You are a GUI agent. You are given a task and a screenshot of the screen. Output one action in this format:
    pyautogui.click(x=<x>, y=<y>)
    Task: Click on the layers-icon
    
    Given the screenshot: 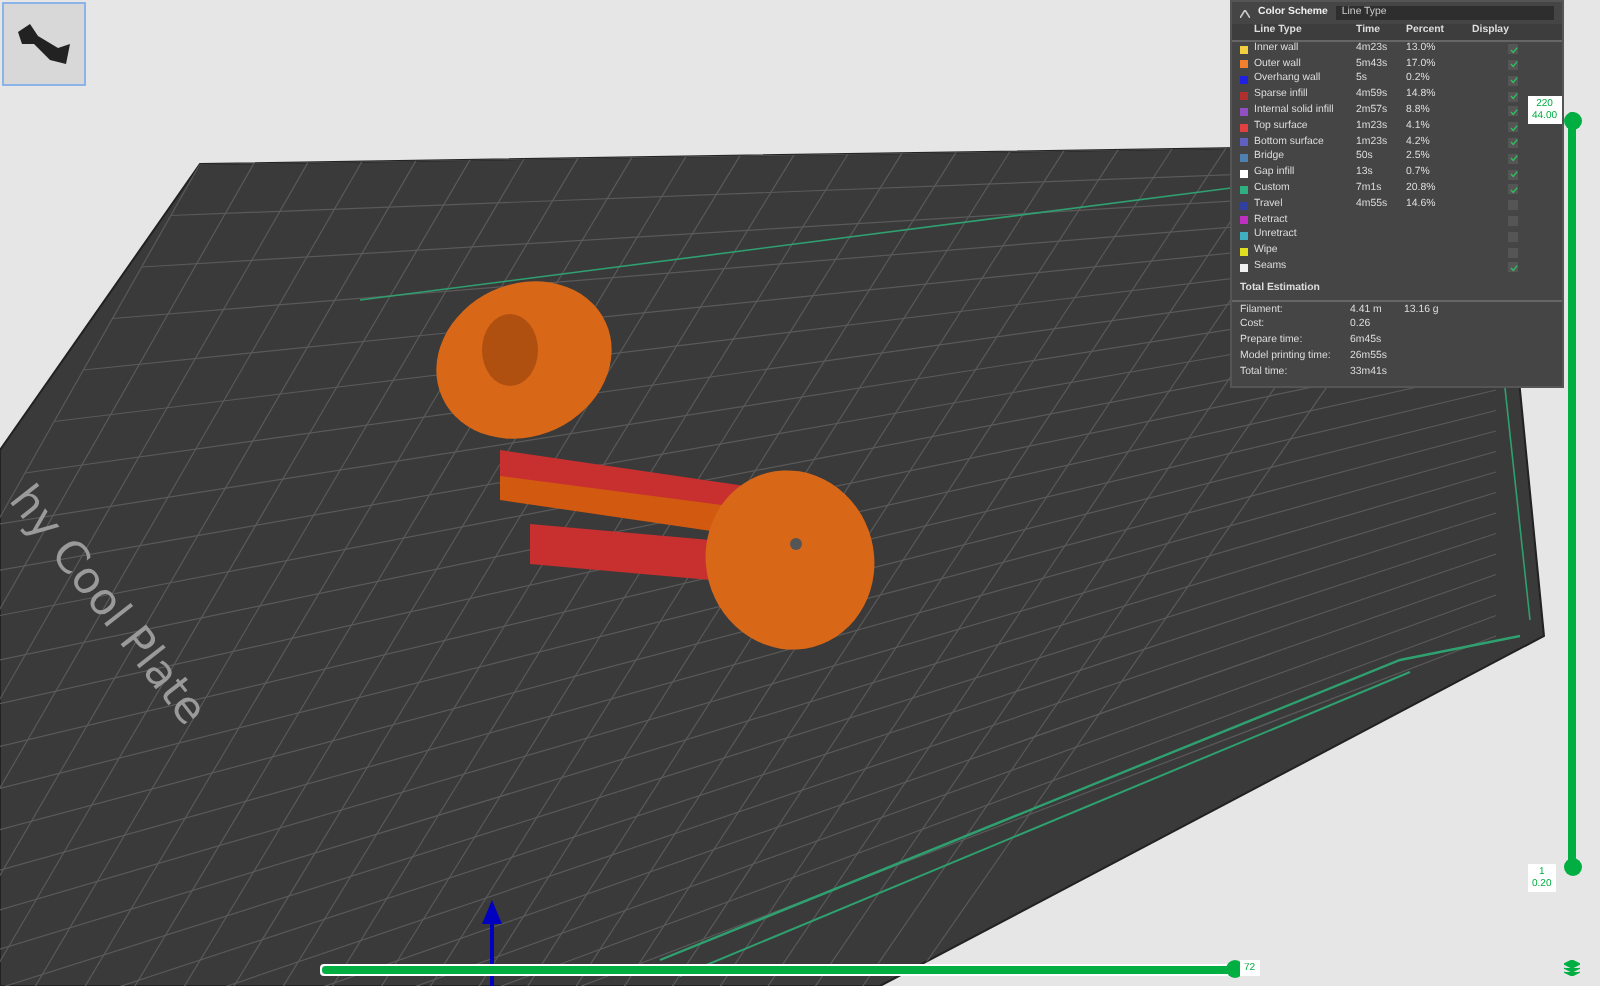 What is the action you would take?
    pyautogui.click(x=1572, y=968)
    